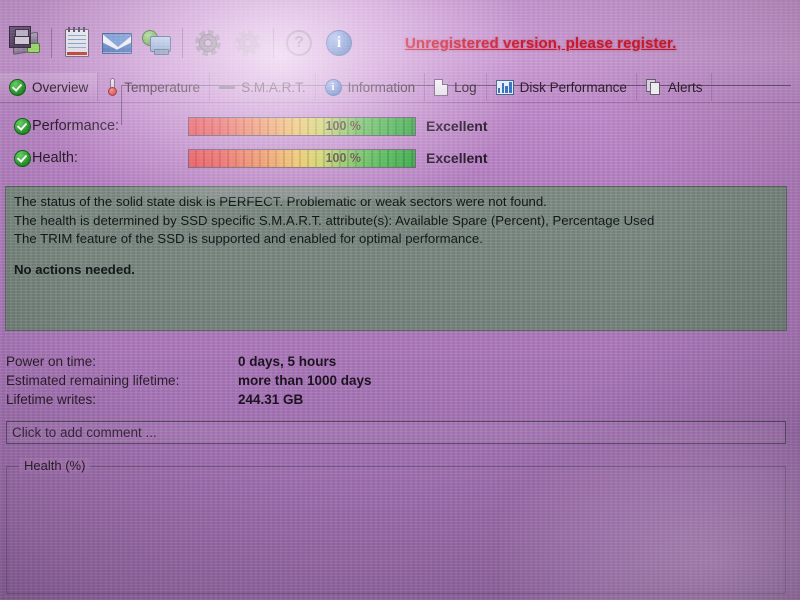 The height and width of the screenshot is (600, 800). What do you see at coordinates (504, 87) in the screenshot?
I see `bar-chart-icon` at bounding box center [504, 87].